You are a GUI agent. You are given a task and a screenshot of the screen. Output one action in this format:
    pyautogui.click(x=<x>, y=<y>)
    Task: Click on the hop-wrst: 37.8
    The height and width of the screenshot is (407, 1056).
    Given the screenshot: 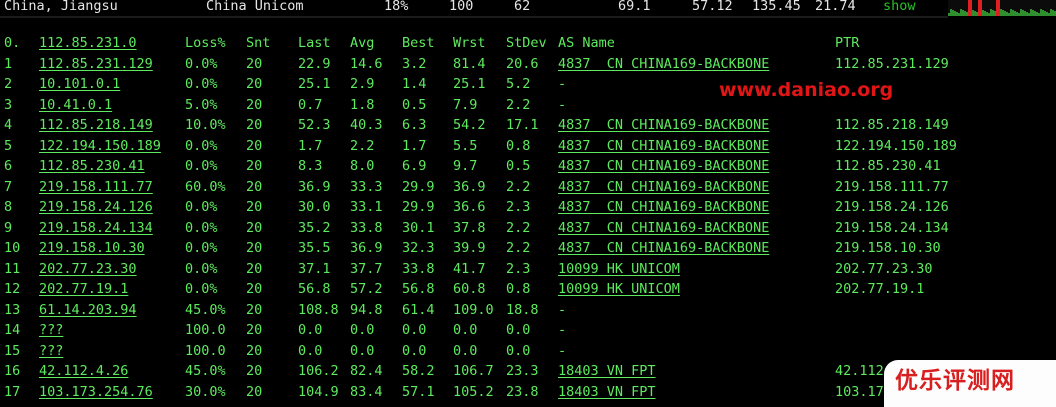 What is the action you would take?
    pyautogui.click(x=469, y=227)
    